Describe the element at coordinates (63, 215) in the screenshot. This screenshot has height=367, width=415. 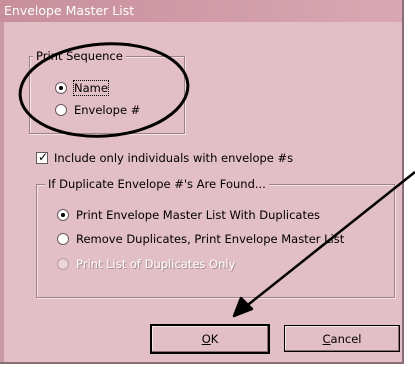
I see `radio-print-with-duplicates-button` at that location.